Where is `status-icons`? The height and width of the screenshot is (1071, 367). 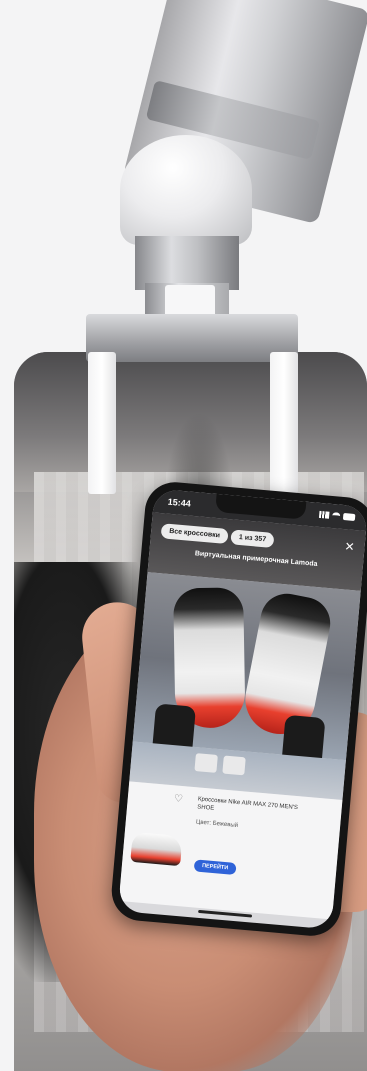
status-icons is located at coordinates (337, 516).